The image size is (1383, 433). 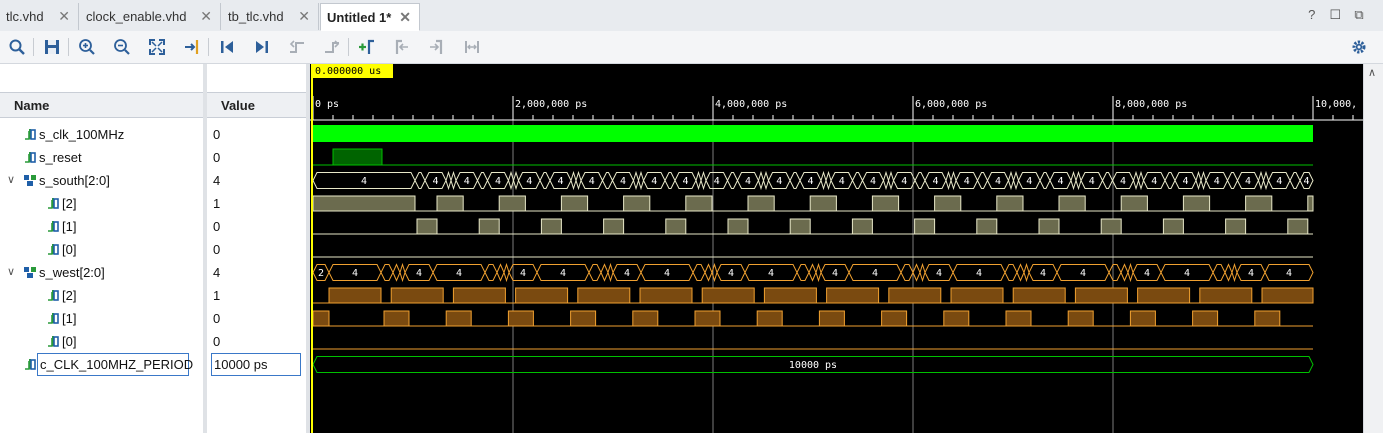 I want to click on add-marker-icon, so click(x=367, y=47).